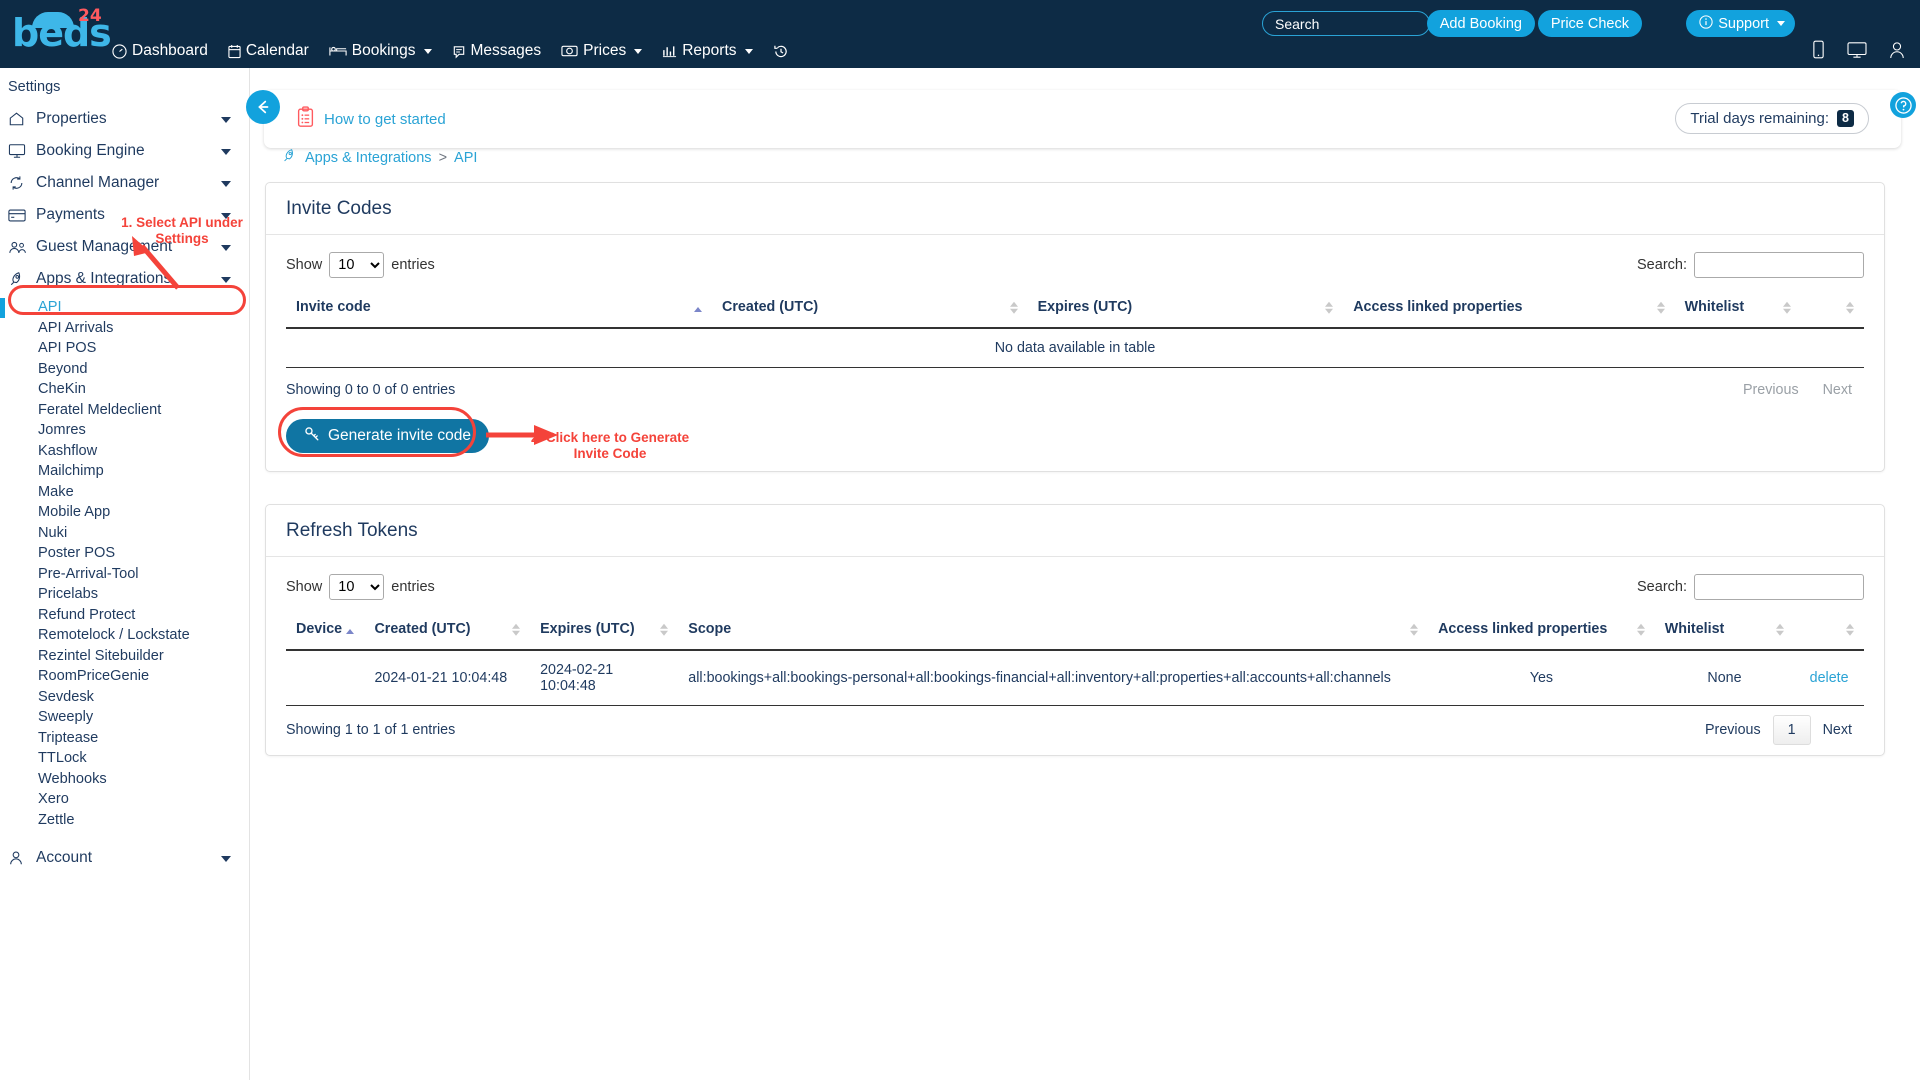  Describe the element at coordinates (124, 697) in the screenshot. I see `sidebar-sub-item-sevdesk: Sevdesk` at that location.